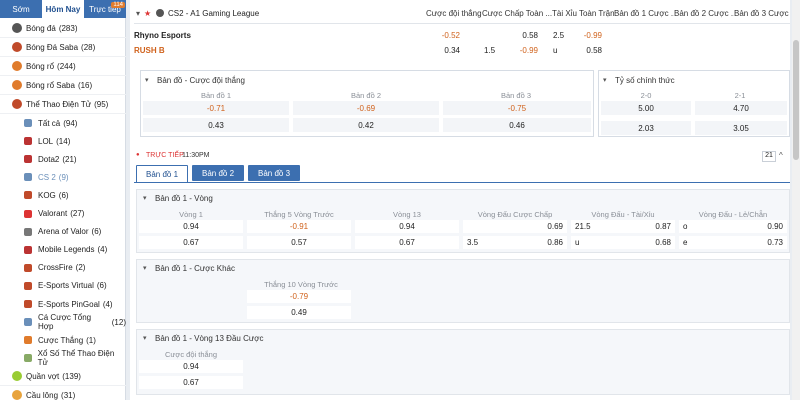 Image resolution: width=800 pixels, height=400 pixels. Describe the element at coordinates (21, 9) in the screenshot. I see `tab-early: Sớm` at that location.